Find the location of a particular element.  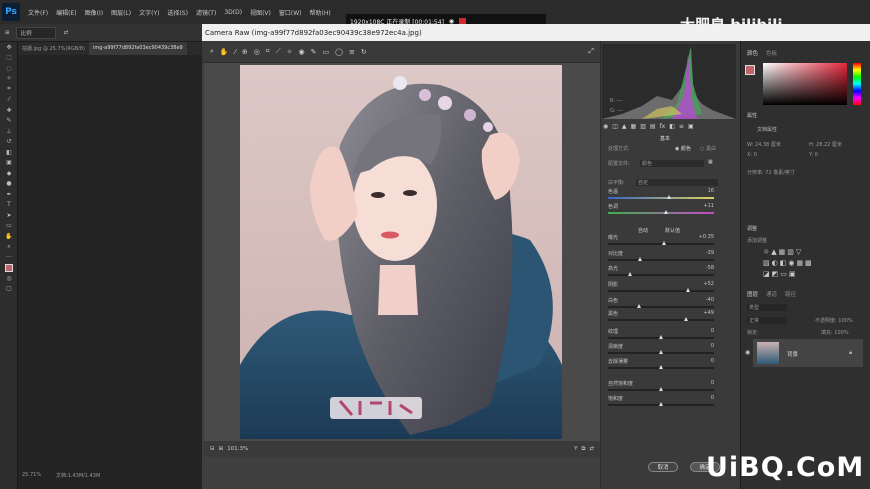

menu-view: 视图(V) is located at coordinates (260, 12).